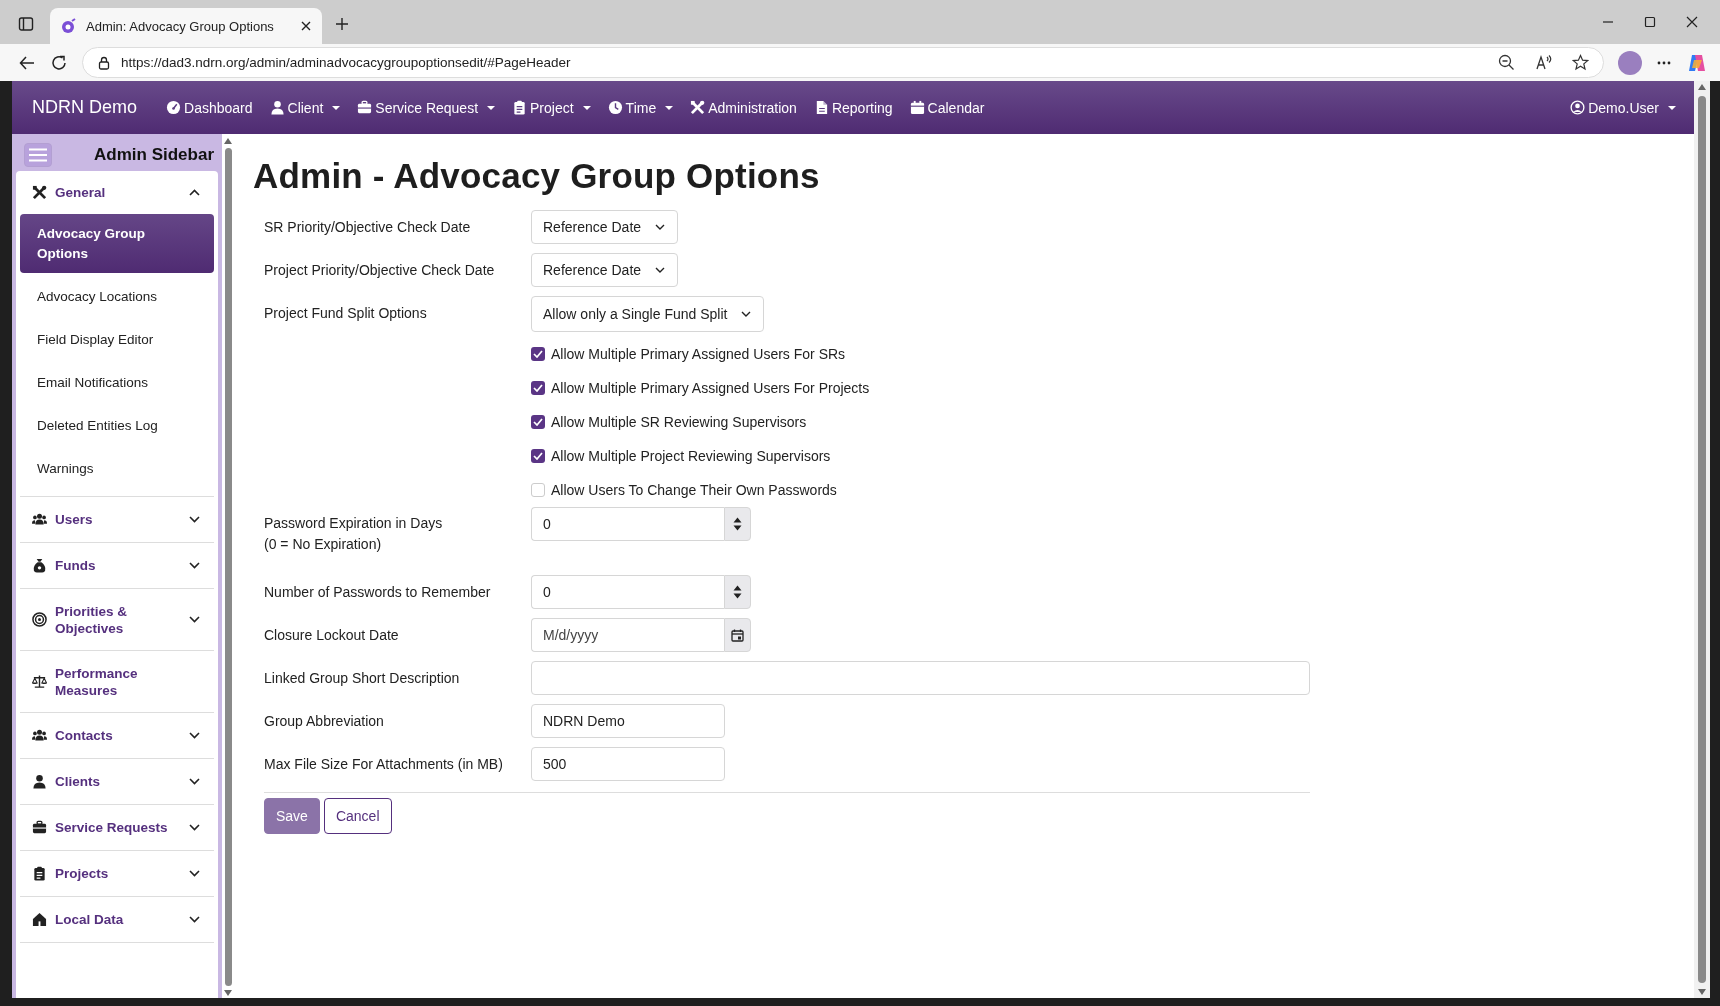 This screenshot has width=1720, height=1006. Describe the element at coordinates (691, 456) in the screenshot. I see `checkbox-label: Allow Multiple Project Reviewing Supervisors` at that location.